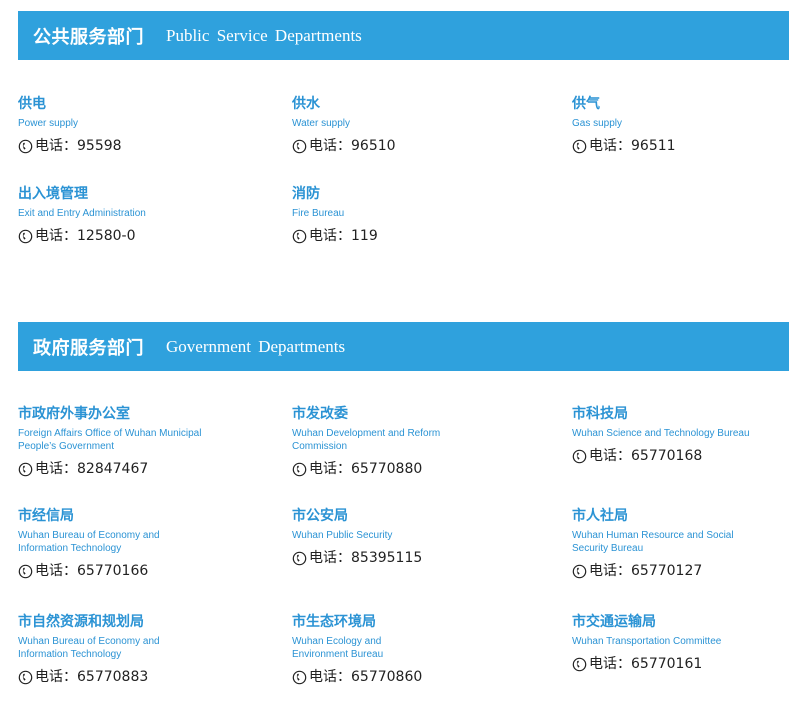  Describe the element at coordinates (53, 194) in the screenshot. I see `department-name: 出入境管理` at that location.